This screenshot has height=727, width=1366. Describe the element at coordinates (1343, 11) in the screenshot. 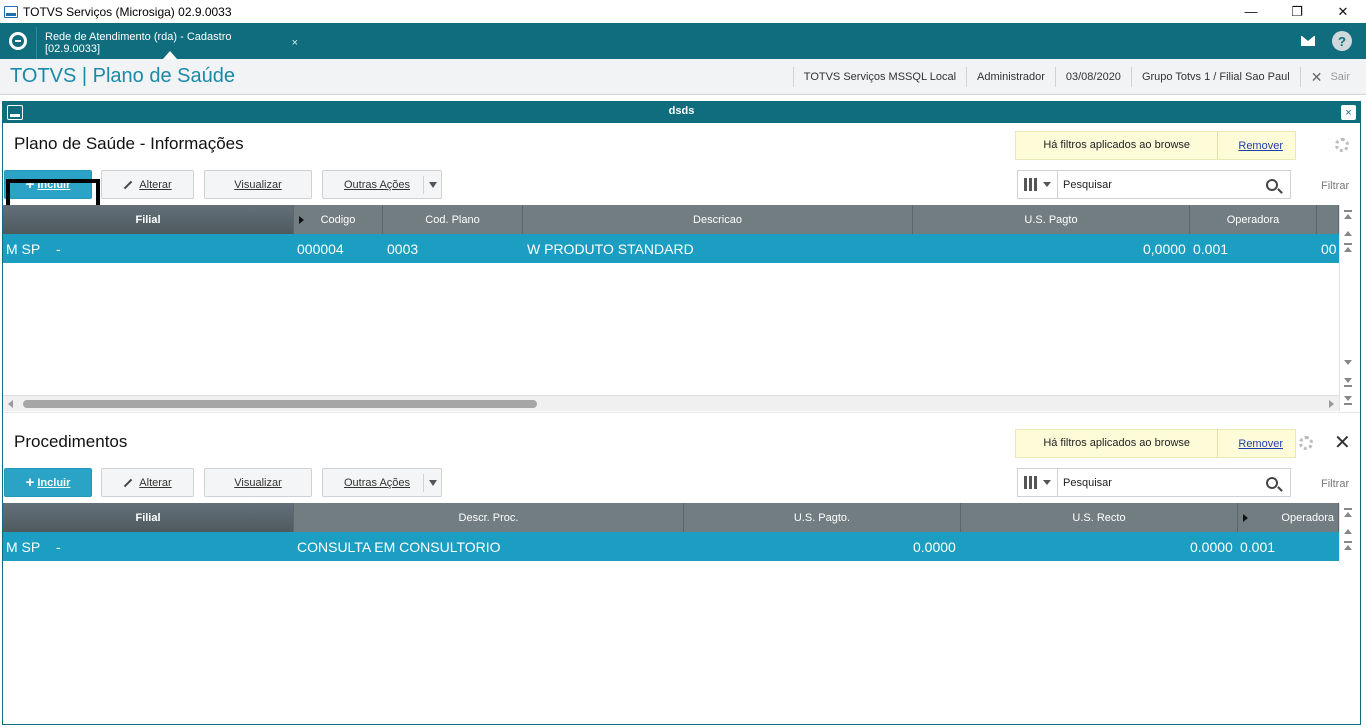

I see `close-window-button: ✕` at that location.